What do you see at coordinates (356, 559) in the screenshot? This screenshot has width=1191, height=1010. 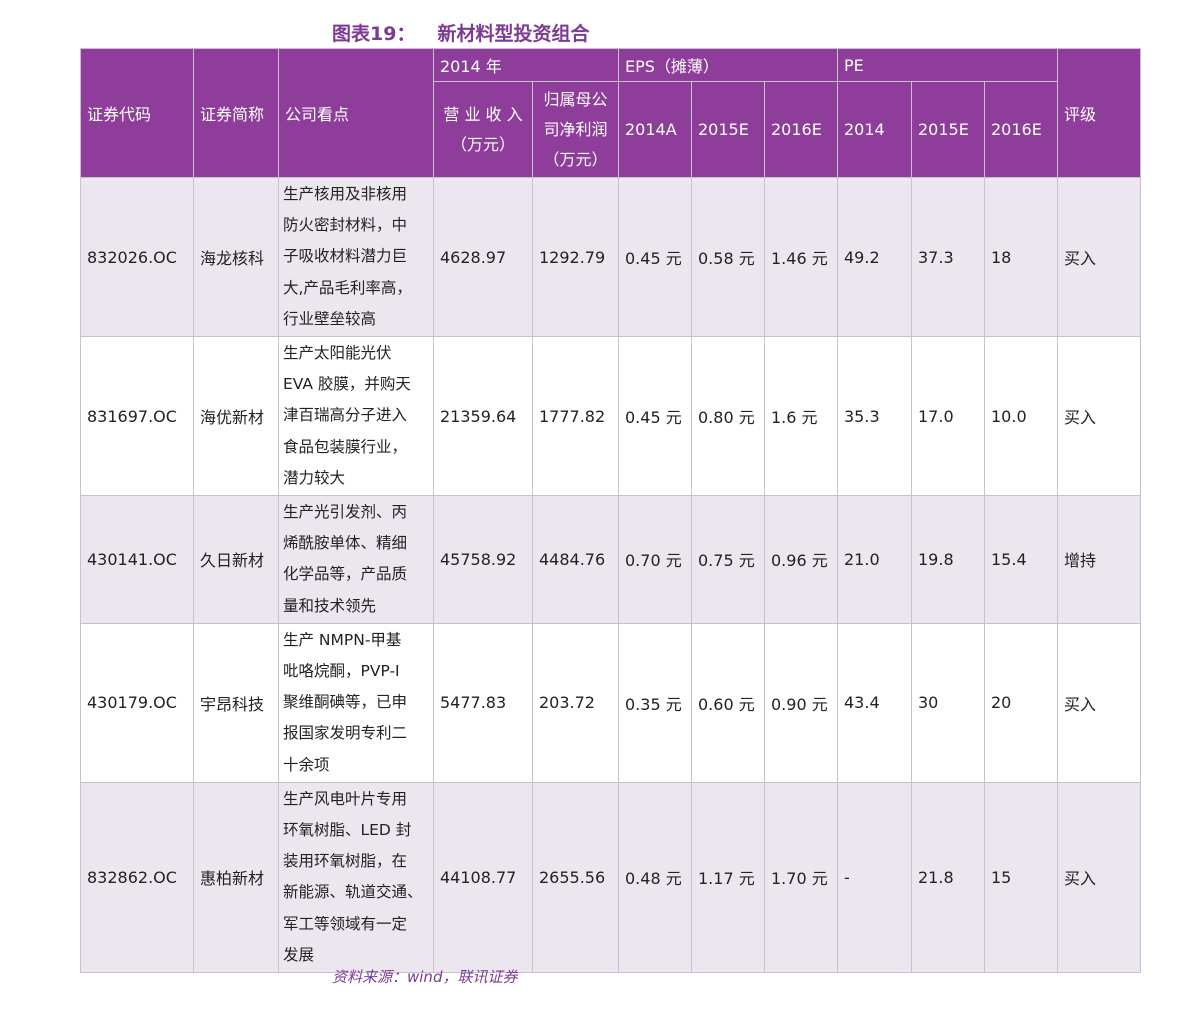 I see `cell-view: 生产光引发剂、丙 烯酰胺单体、精细 化学品等，产品质 量和技术领先` at bounding box center [356, 559].